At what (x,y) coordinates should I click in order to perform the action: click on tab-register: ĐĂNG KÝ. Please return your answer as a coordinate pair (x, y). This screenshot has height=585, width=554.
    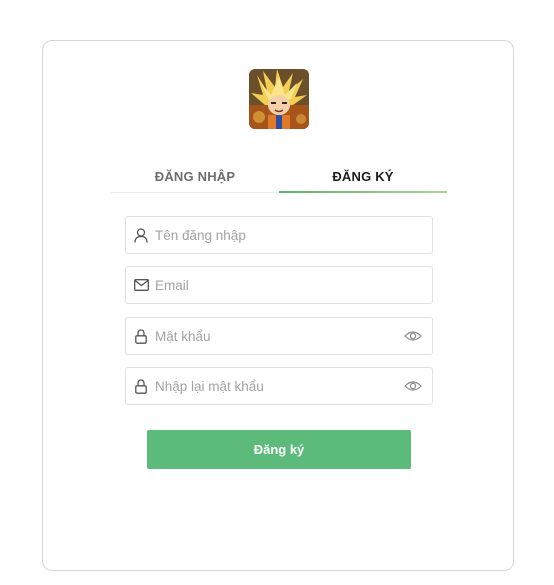
    Looking at the image, I should click on (363, 176).